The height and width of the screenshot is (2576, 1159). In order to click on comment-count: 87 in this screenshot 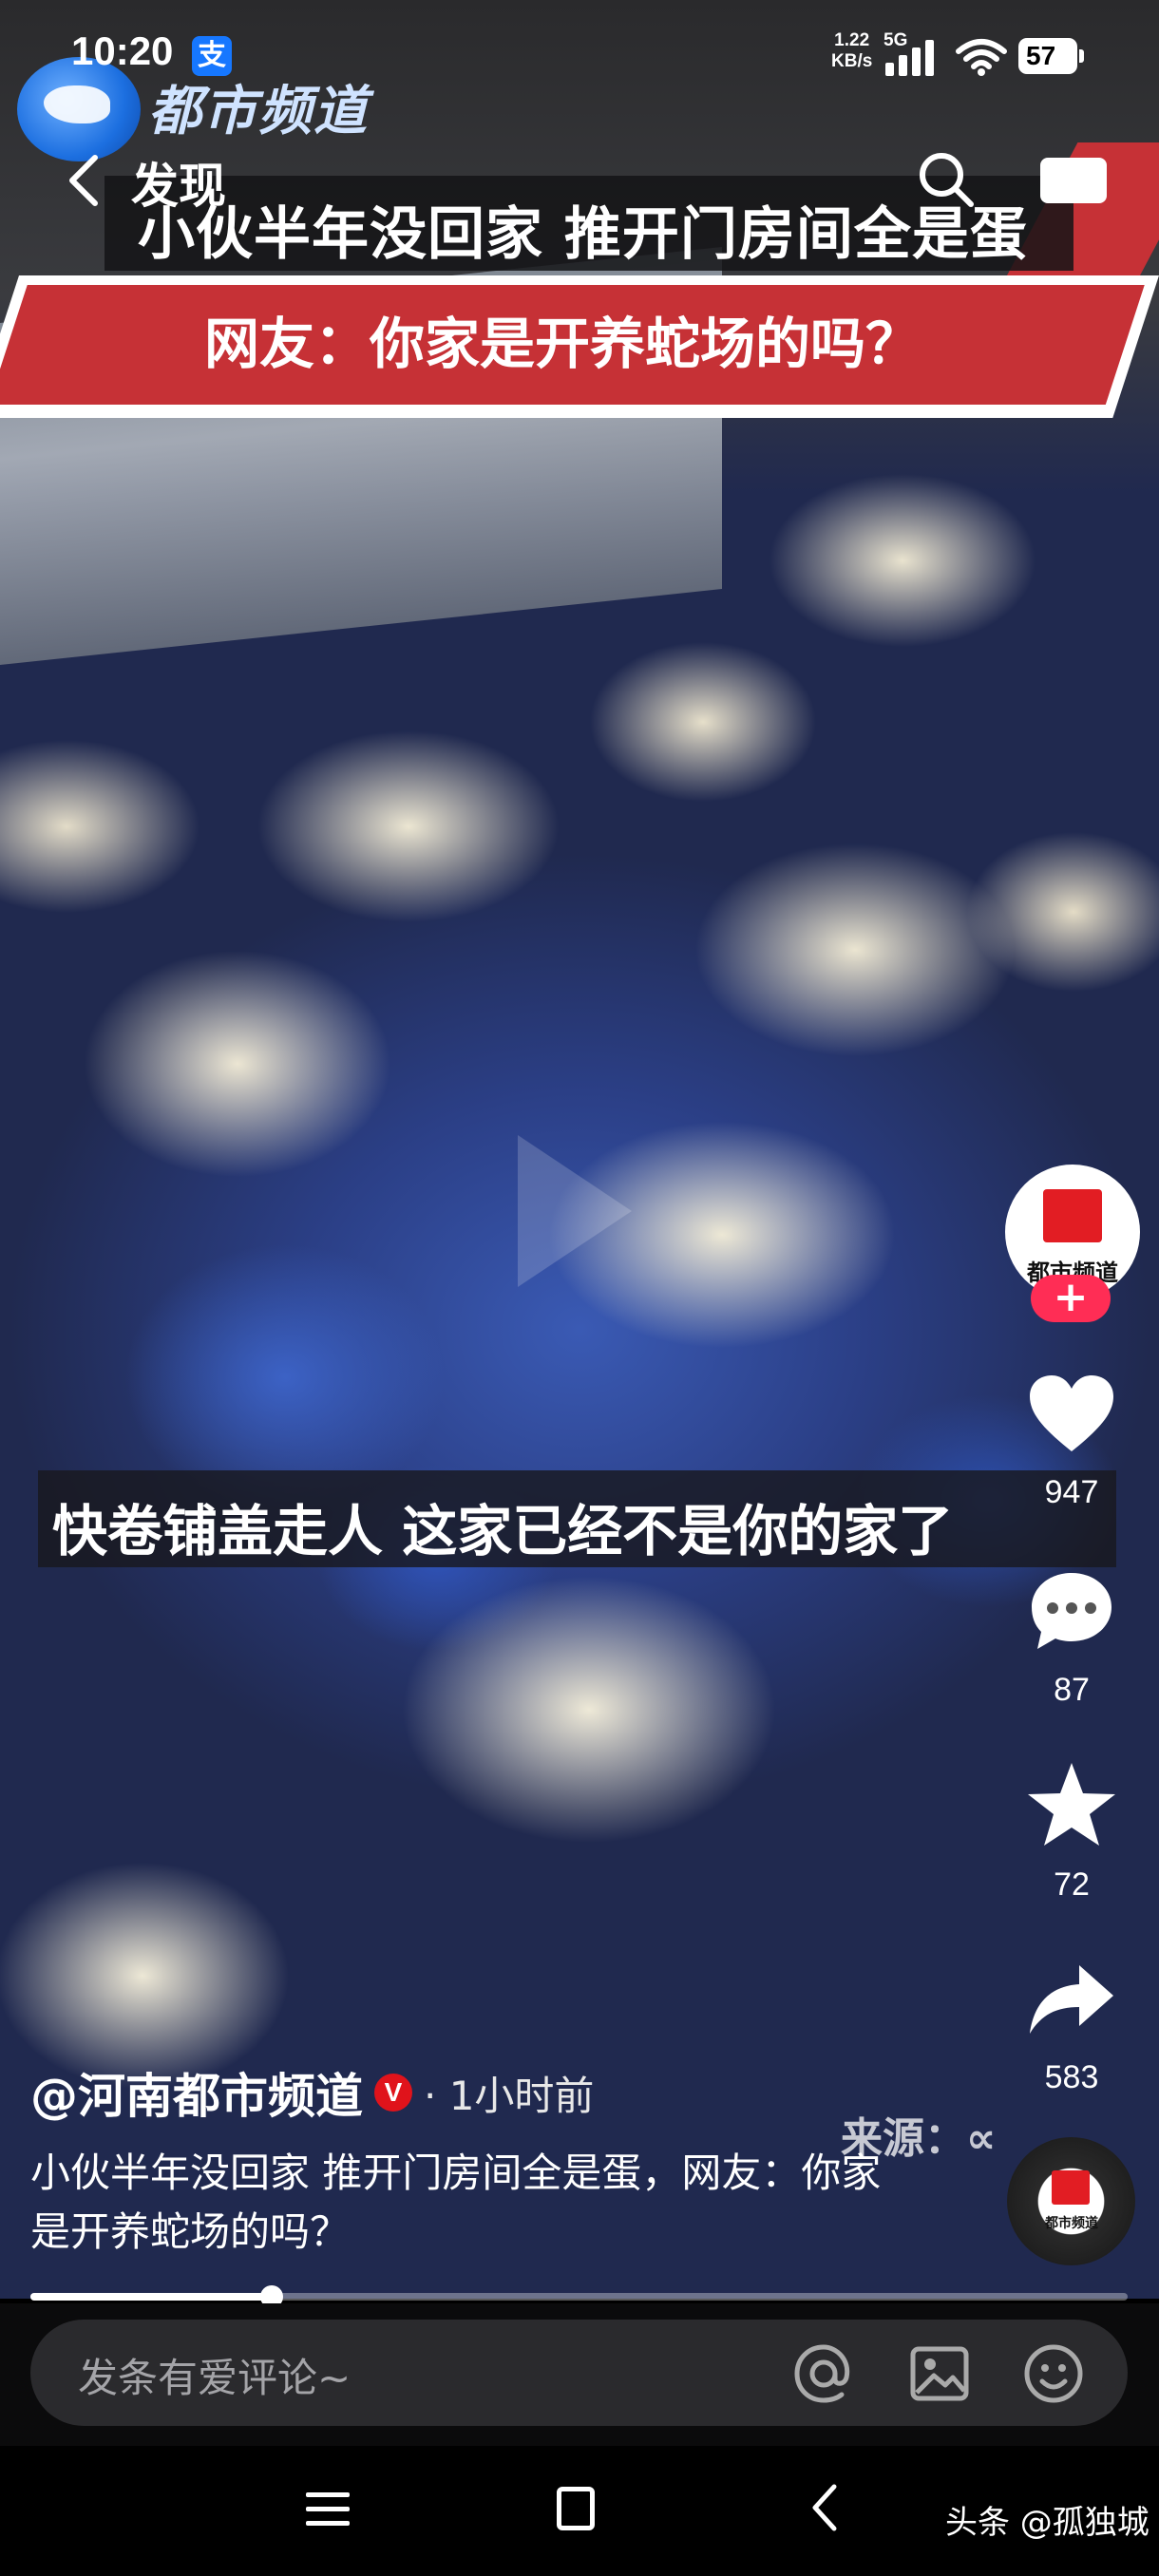, I will do `click(1072, 1690)`.